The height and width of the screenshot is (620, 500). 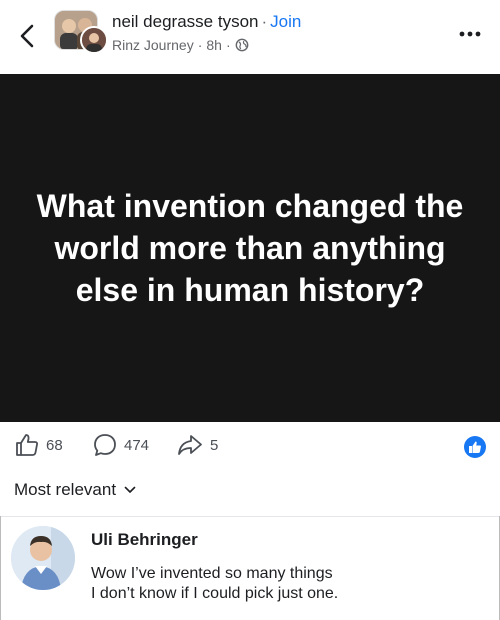 I want to click on comment-line-2: I don’t know if I could pick just one., so click(x=215, y=593).